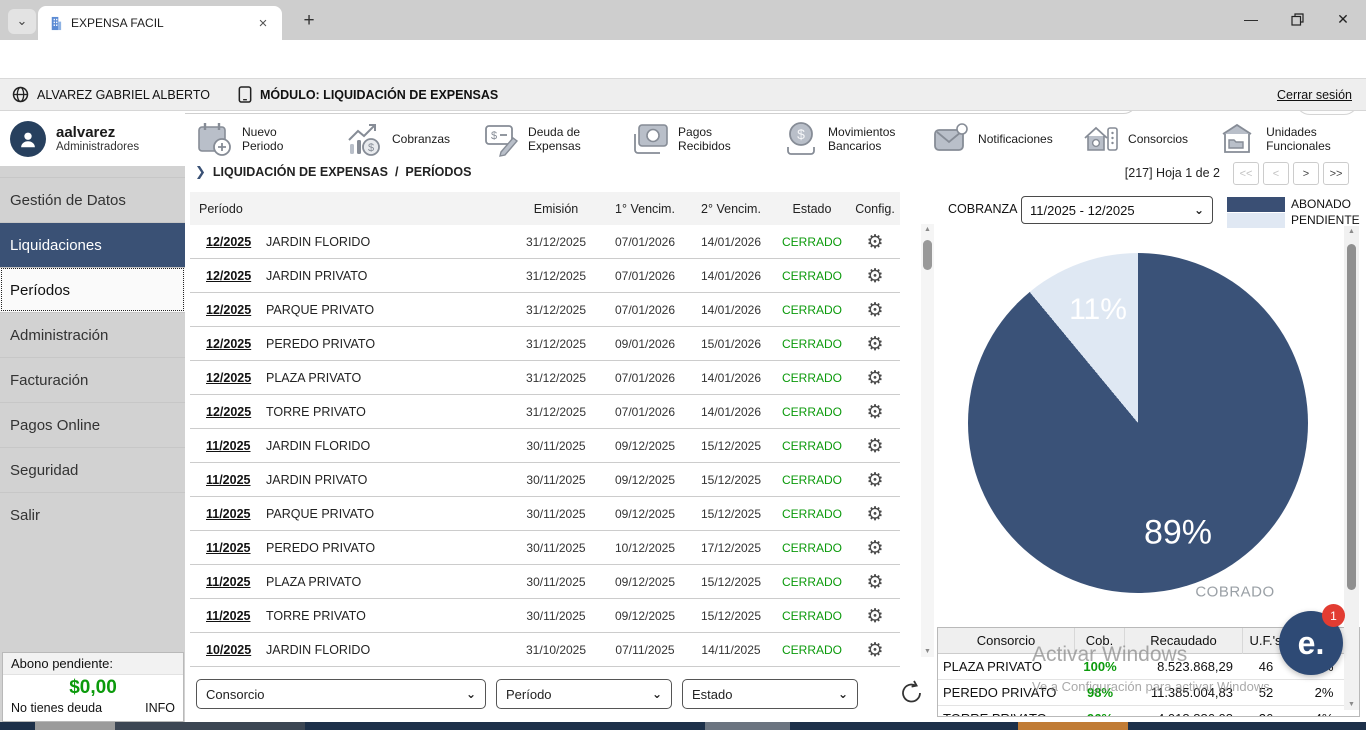 The image size is (1366, 730). I want to click on action-nuevo-periodo: Nuevo Periodo, so click(254, 139).